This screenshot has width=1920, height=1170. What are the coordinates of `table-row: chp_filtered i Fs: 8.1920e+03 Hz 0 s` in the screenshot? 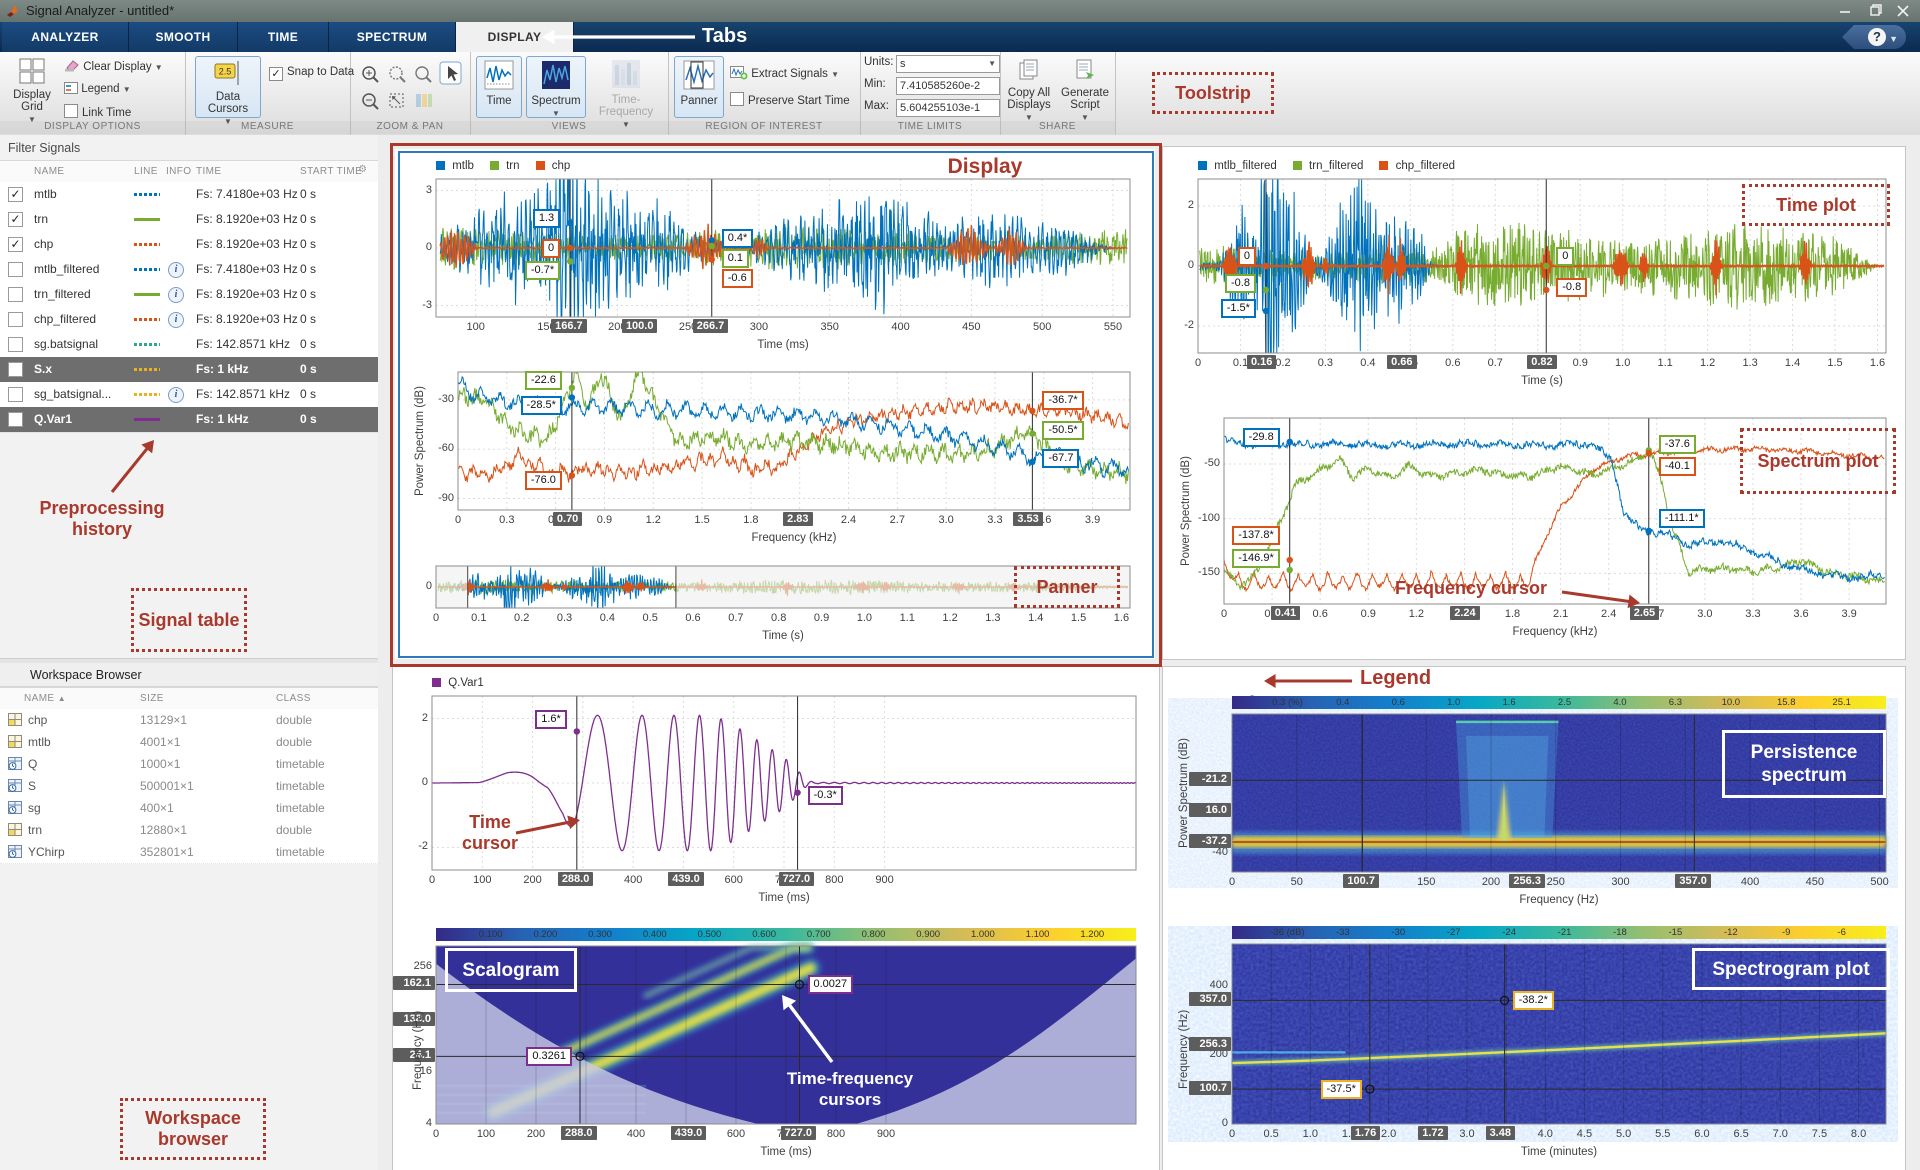 It's located at (189, 320).